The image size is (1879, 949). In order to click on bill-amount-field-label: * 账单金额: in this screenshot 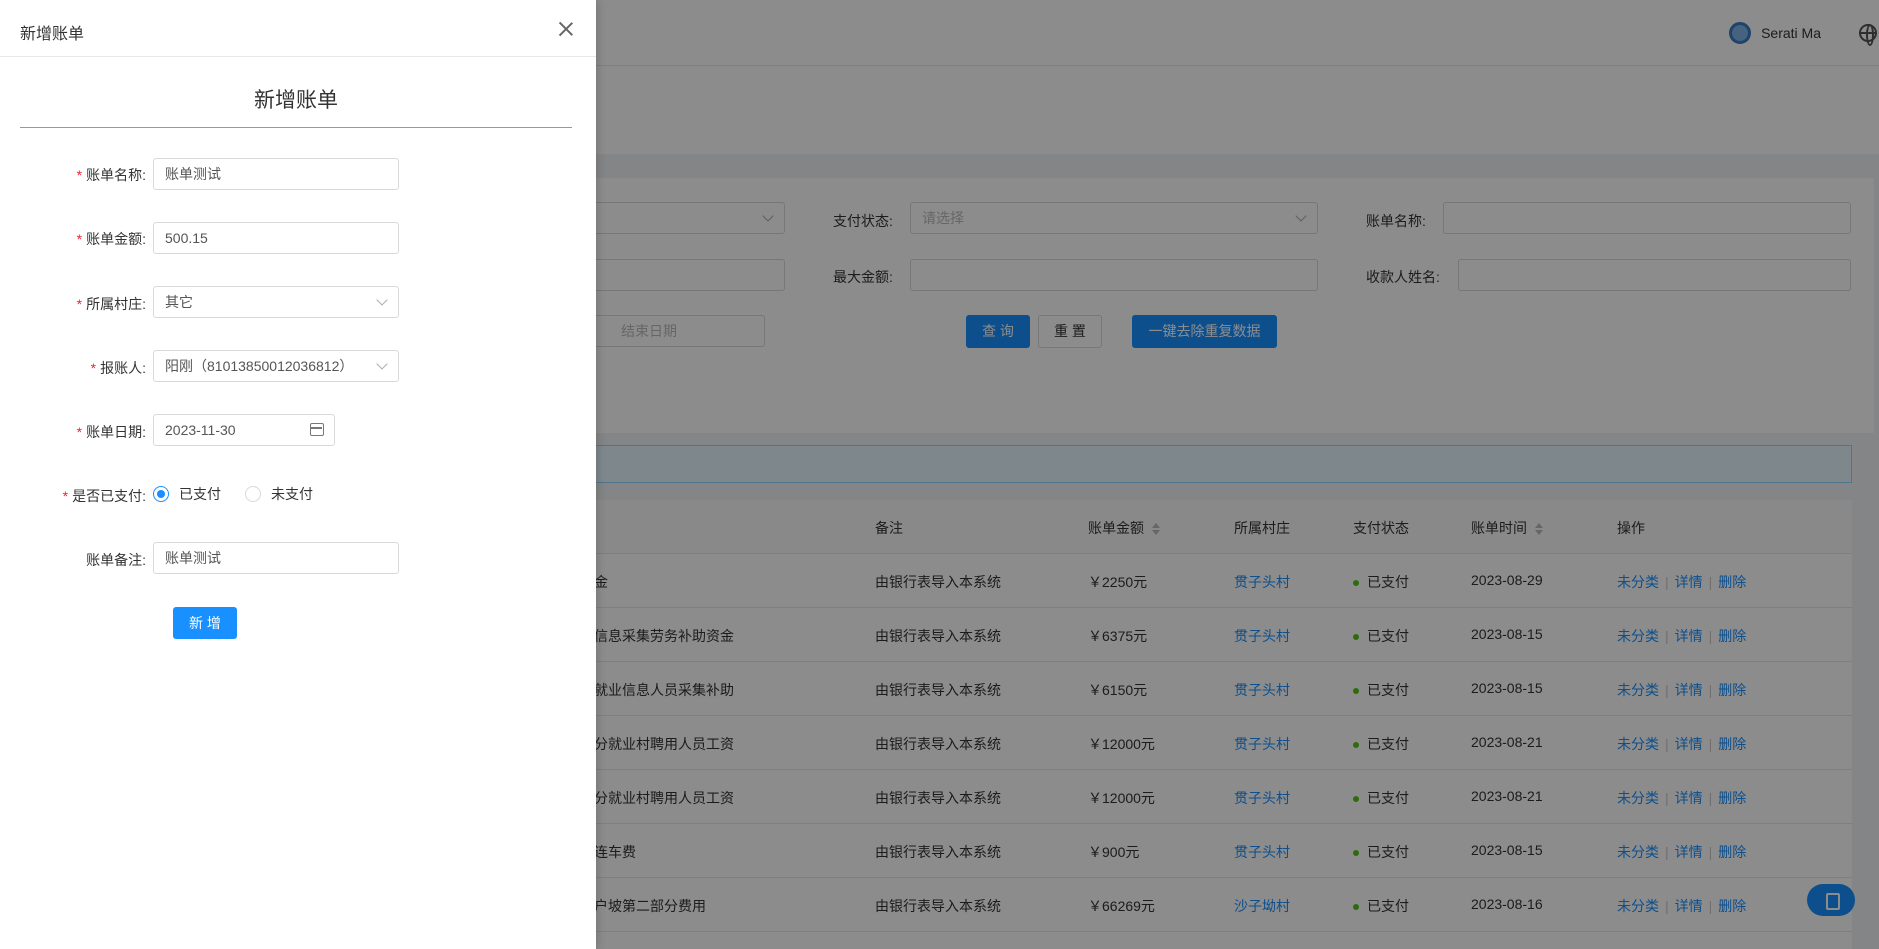, I will do `click(111, 239)`.